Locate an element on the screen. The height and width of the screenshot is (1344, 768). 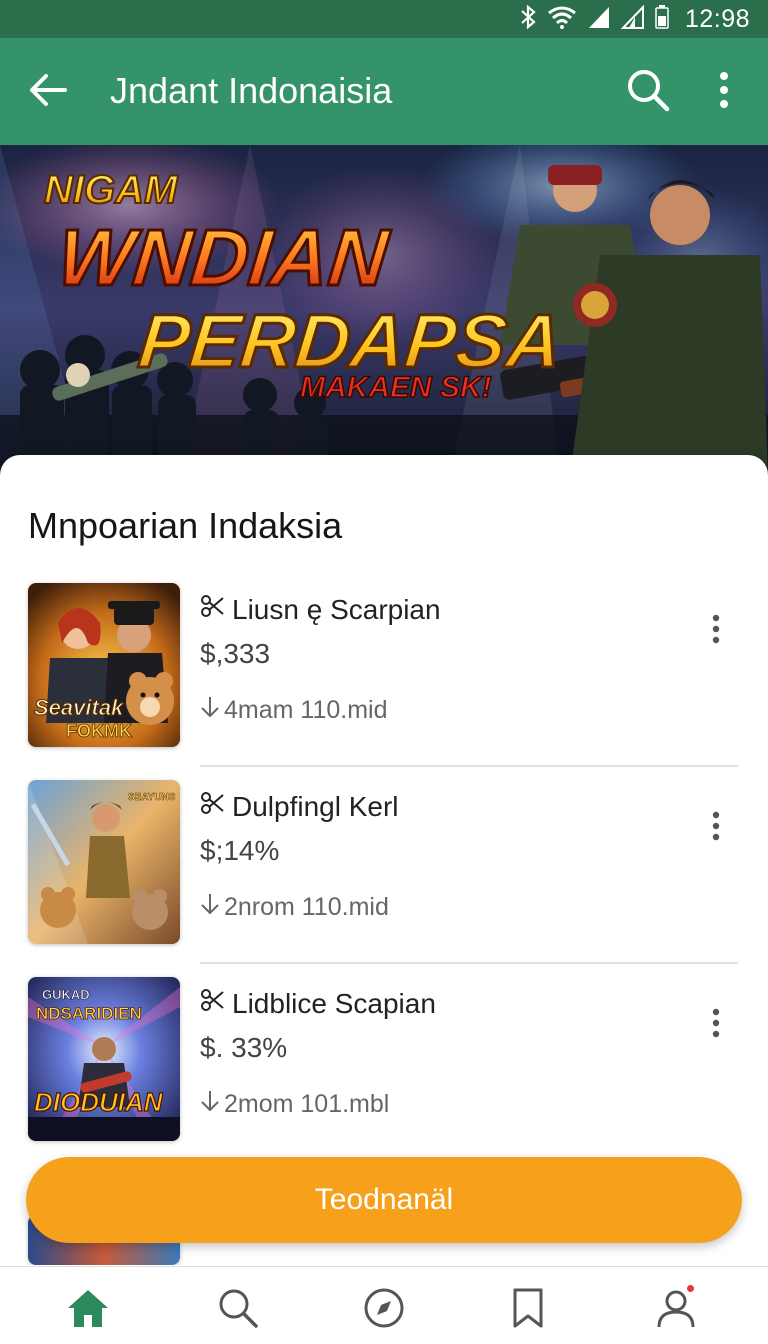
compass-icon is located at coordinates (384, 1308).